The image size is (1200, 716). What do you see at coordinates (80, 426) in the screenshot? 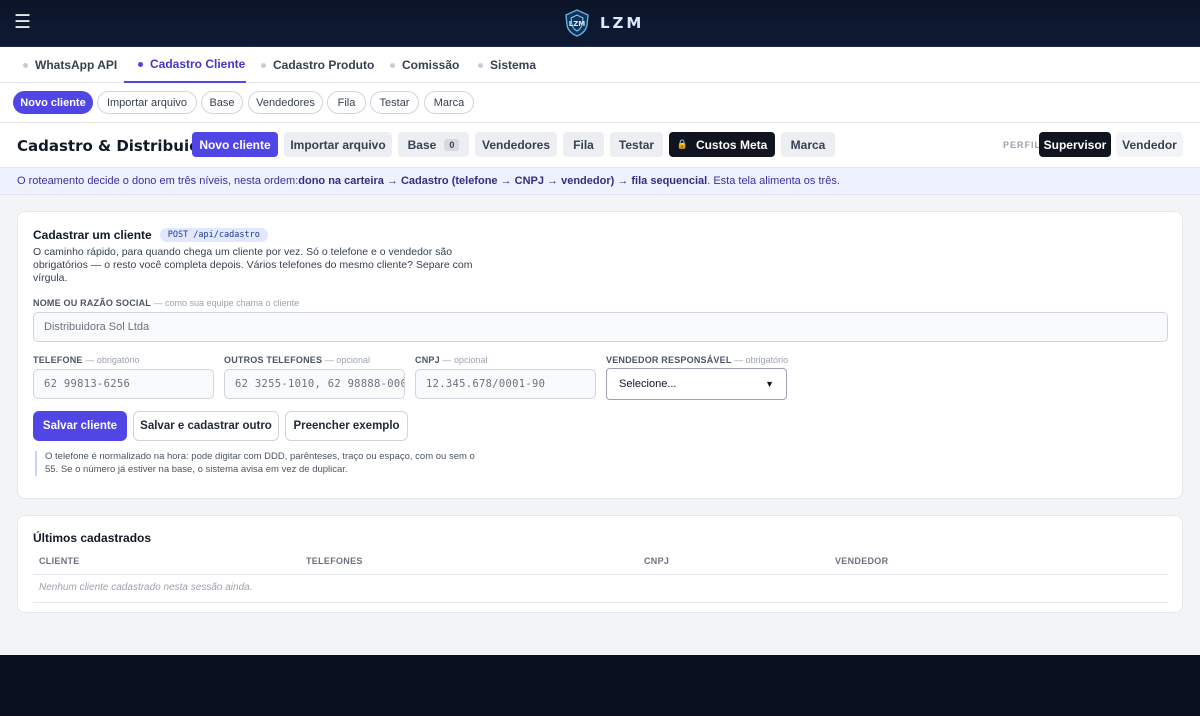
I see `salvar-cliente-button: Salvar cliente` at bounding box center [80, 426].